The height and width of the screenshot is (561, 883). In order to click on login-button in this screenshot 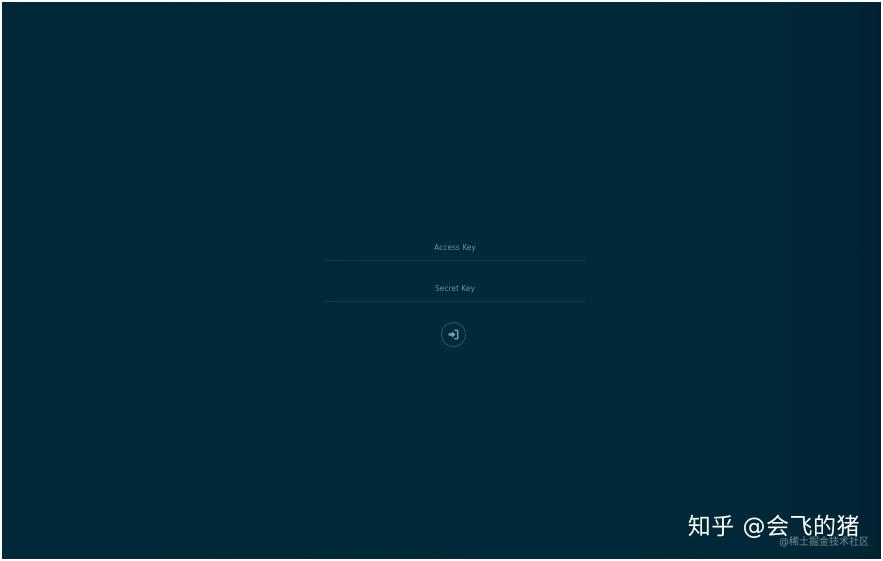, I will do `click(453, 334)`.